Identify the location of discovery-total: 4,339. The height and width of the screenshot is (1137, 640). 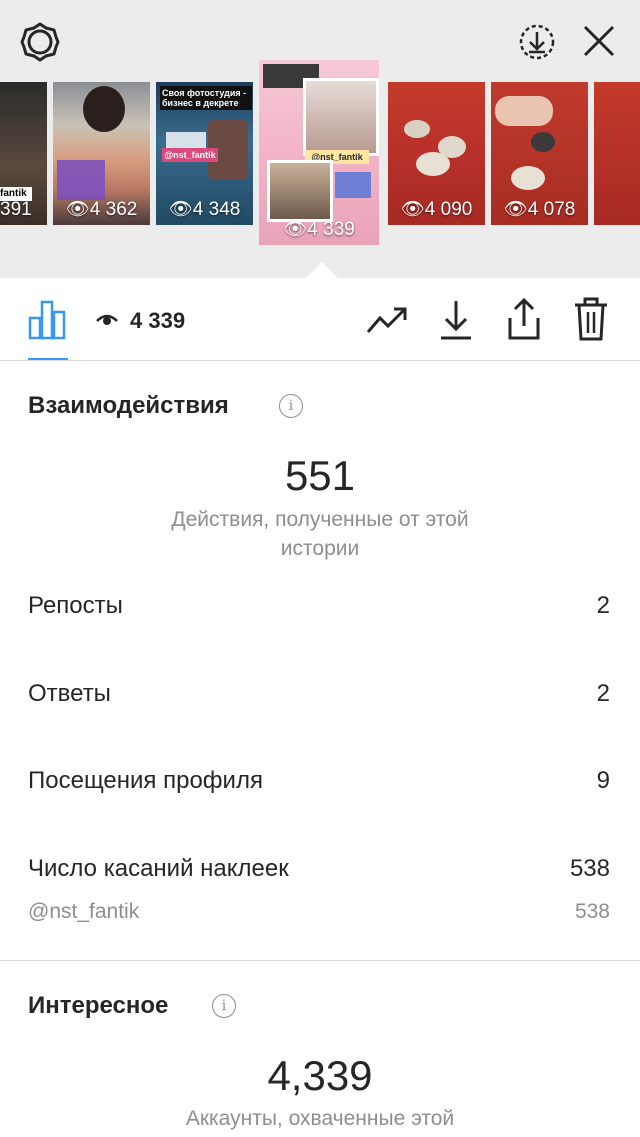
(320, 1075).